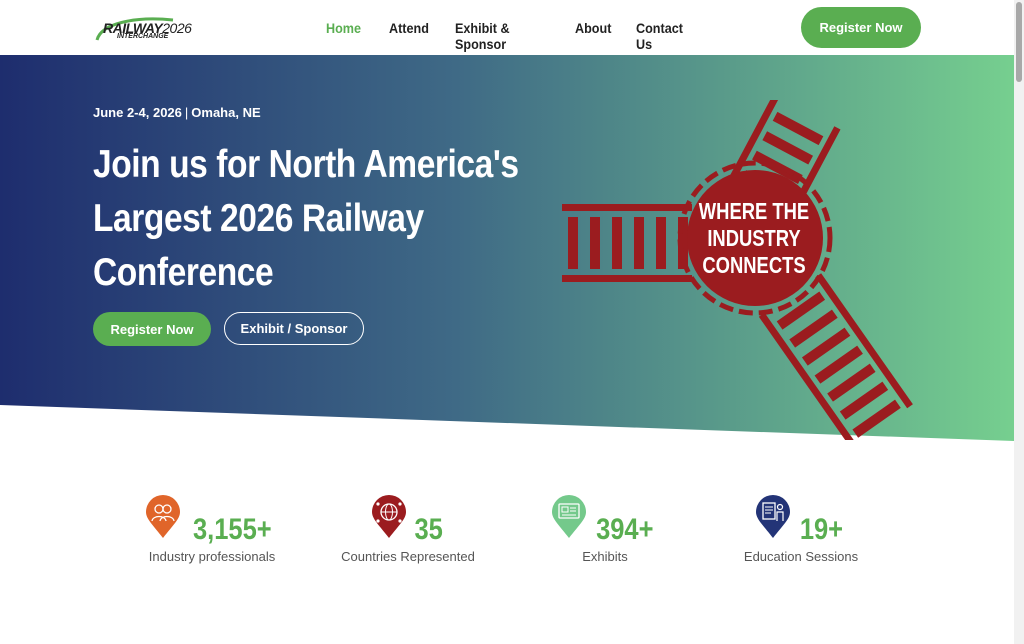  Describe the element at coordinates (495, 36) in the screenshot. I see `nav-exhibit-sponsor: Exhibit & Sponsor` at that location.